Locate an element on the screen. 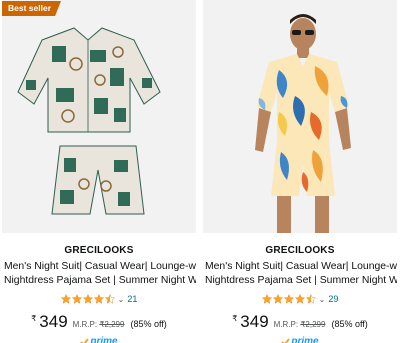 This screenshot has height=343, width=400. rating-row: ⌄ 21 is located at coordinates (99, 299).